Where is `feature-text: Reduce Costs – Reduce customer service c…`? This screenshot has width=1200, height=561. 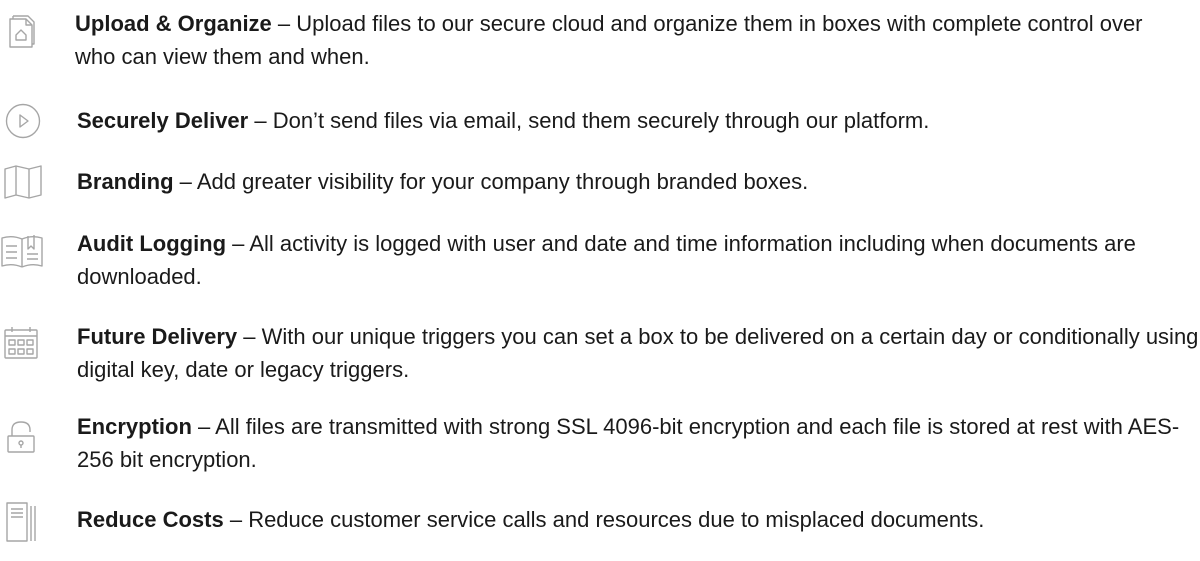
feature-text: Reduce Costs – Reduce customer service c… is located at coordinates (632, 519).